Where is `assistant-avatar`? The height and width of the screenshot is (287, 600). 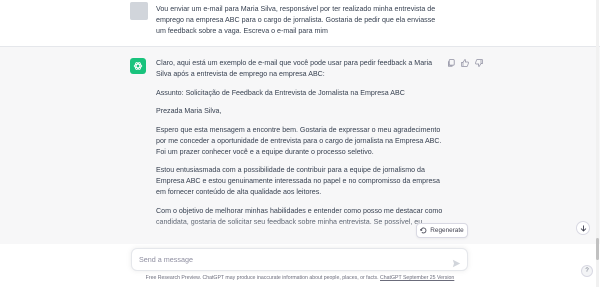 assistant-avatar is located at coordinates (138, 66).